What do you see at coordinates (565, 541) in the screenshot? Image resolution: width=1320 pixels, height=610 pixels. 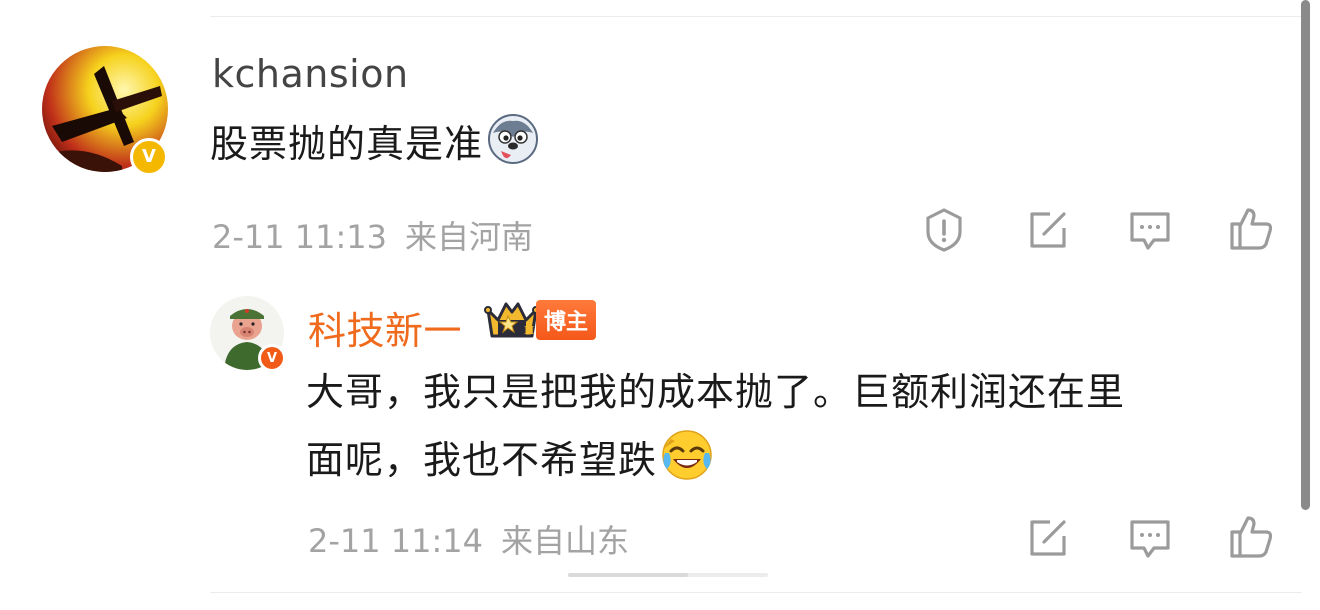 I see `location: 来自山东` at bounding box center [565, 541].